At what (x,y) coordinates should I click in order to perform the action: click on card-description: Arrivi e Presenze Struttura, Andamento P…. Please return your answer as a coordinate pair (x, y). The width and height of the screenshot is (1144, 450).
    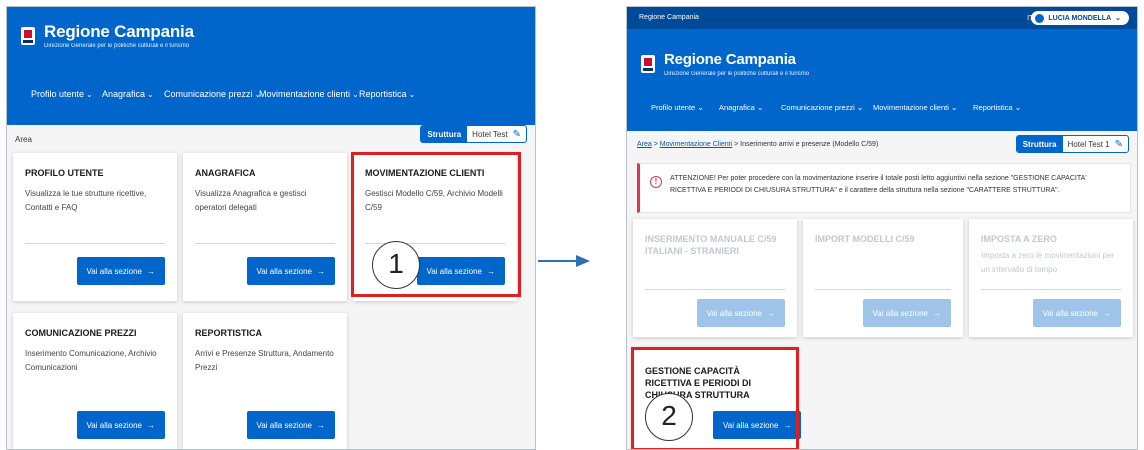
    Looking at the image, I should click on (264, 360).